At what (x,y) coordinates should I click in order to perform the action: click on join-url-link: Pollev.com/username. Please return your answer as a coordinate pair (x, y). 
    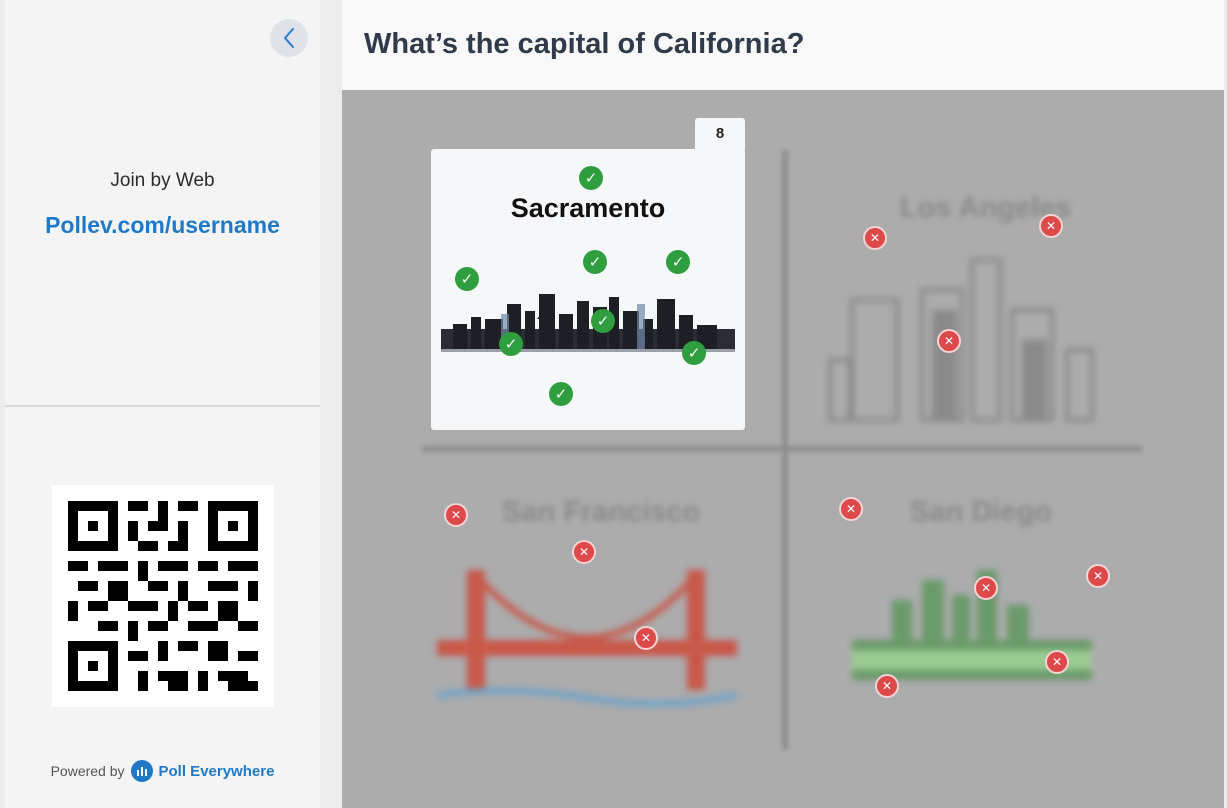
    Looking at the image, I should click on (162, 225).